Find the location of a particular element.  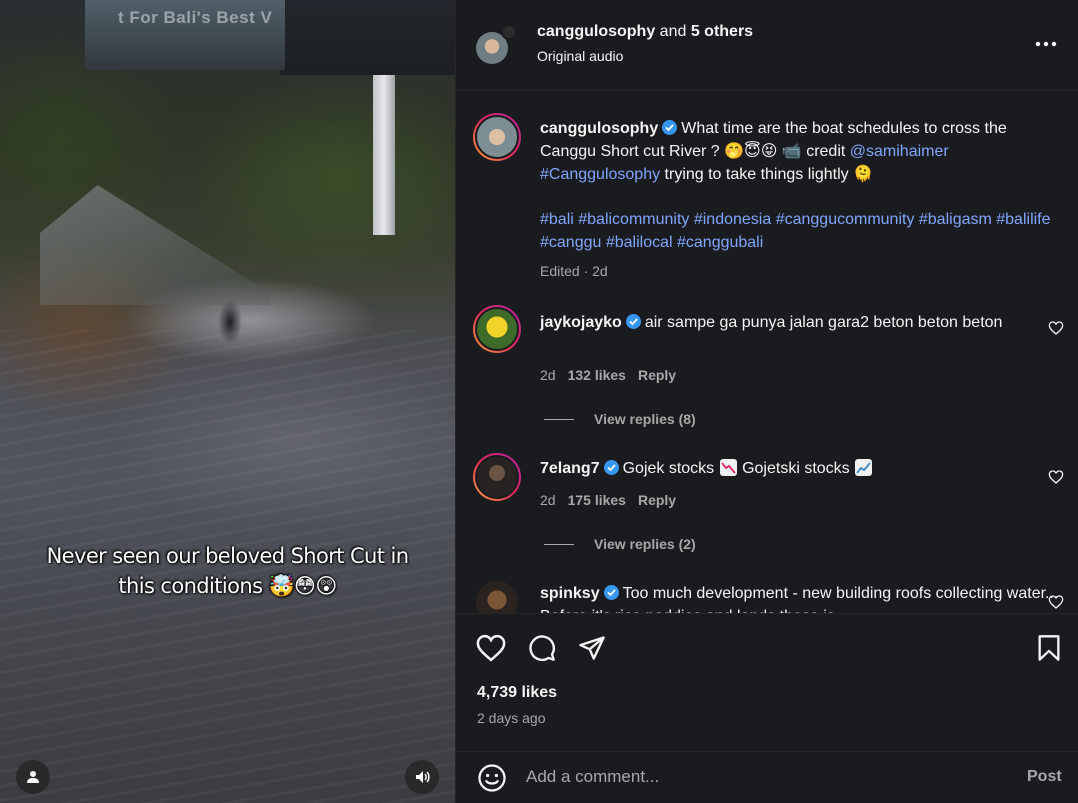

likes-count: 4,739 likes is located at coordinates (517, 693).